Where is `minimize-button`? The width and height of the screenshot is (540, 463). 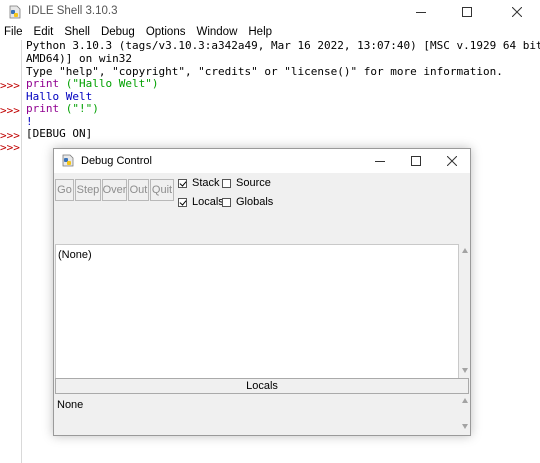 minimize-button is located at coordinates (421, 12).